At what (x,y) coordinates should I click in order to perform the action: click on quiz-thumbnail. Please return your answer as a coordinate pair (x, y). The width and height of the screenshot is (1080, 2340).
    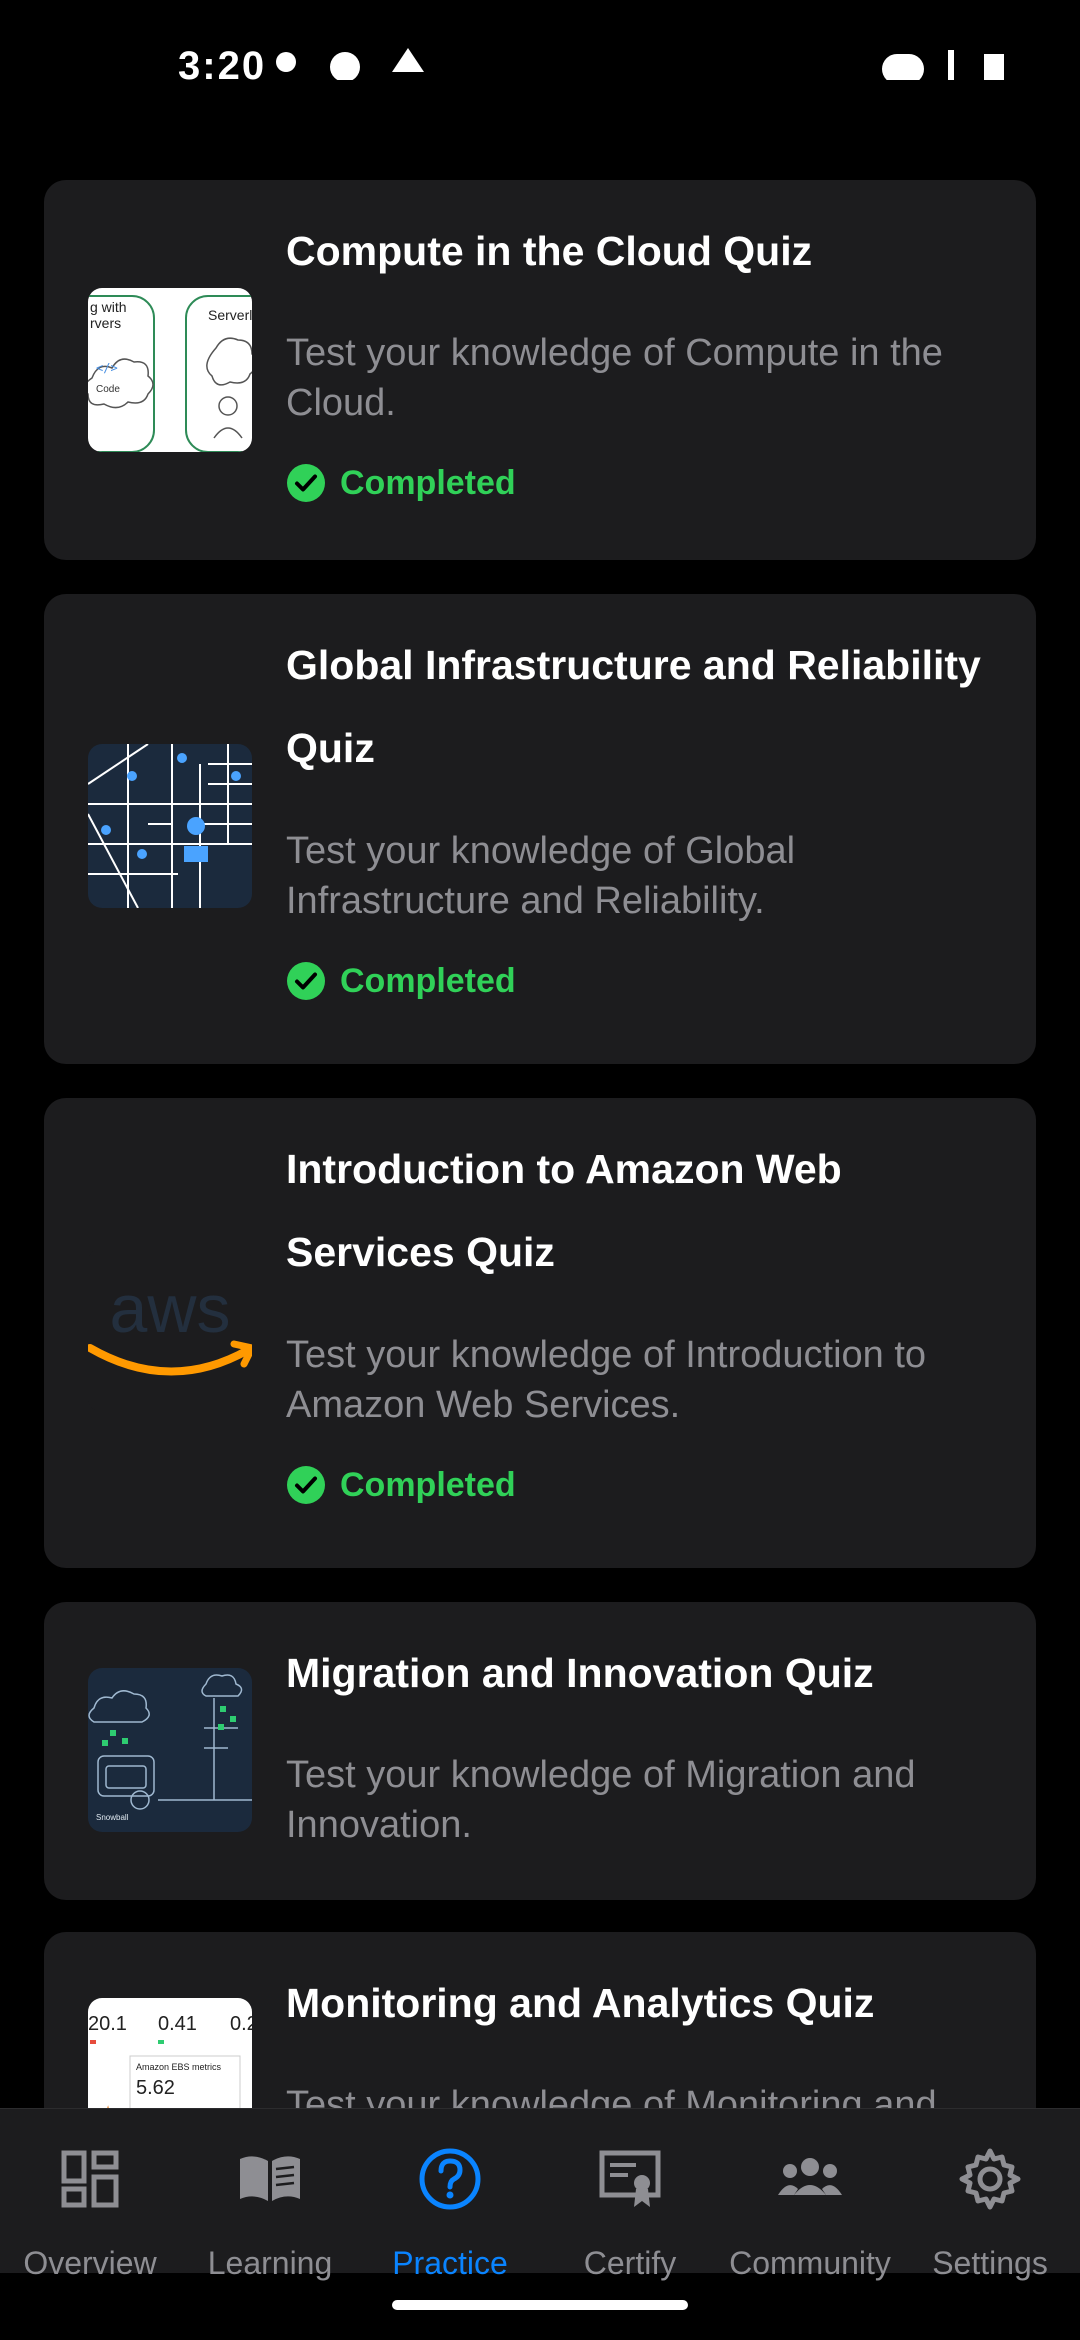
    Looking at the image, I should click on (170, 826).